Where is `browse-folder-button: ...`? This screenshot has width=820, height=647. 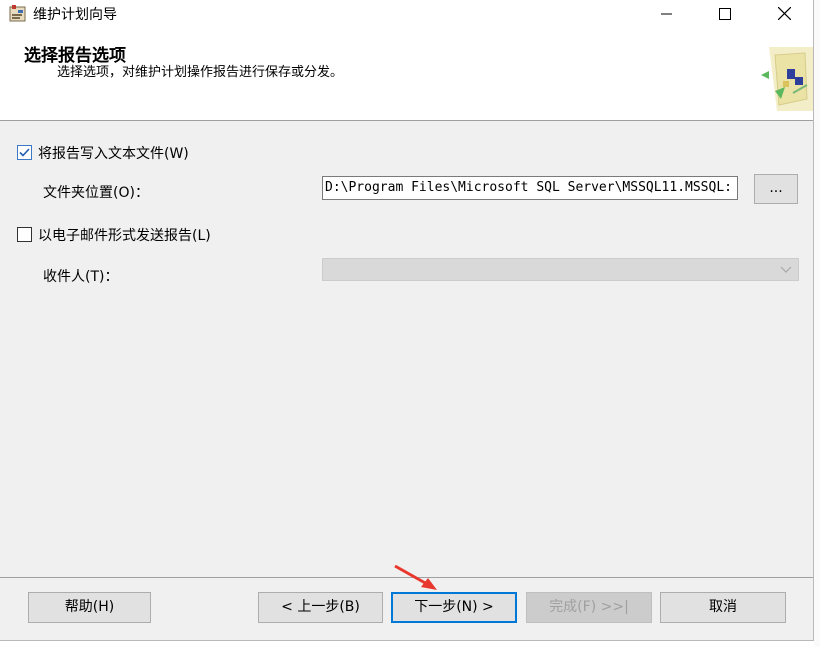 browse-folder-button: ... is located at coordinates (776, 189).